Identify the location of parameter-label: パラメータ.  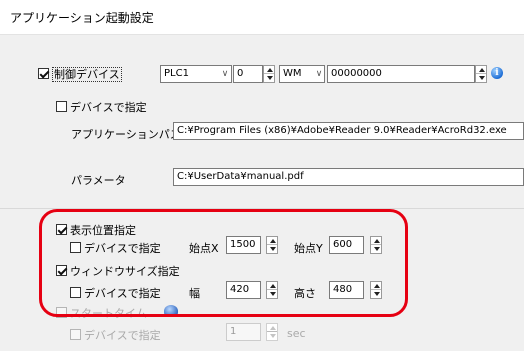
(98, 180).